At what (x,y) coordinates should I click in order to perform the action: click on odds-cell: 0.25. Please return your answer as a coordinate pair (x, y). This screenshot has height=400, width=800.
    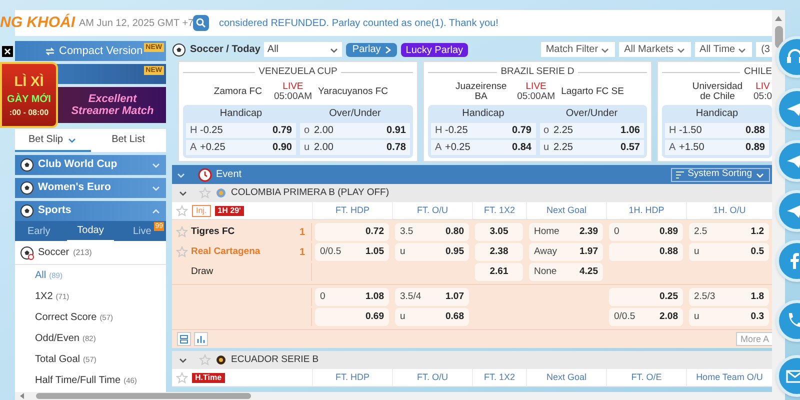
    Looking at the image, I should click on (646, 297).